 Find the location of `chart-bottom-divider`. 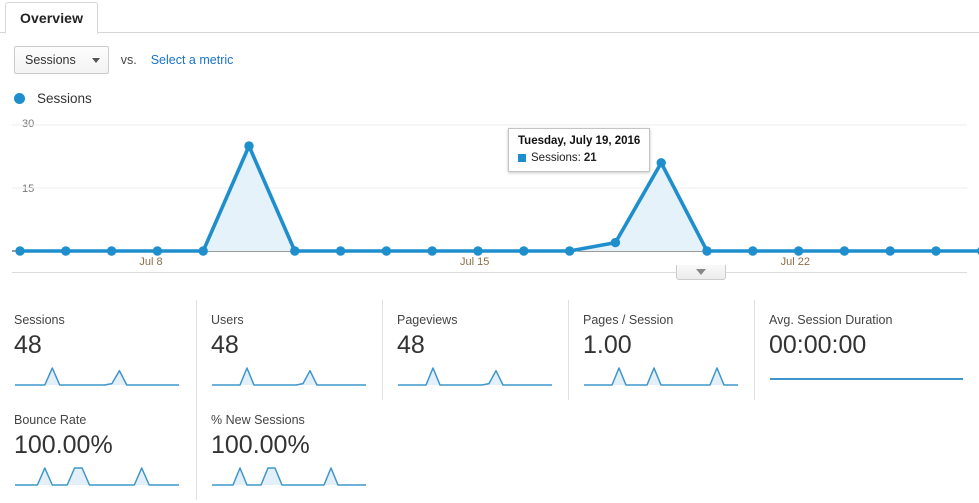

chart-bottom-divider is located at coordinates (489, 272).